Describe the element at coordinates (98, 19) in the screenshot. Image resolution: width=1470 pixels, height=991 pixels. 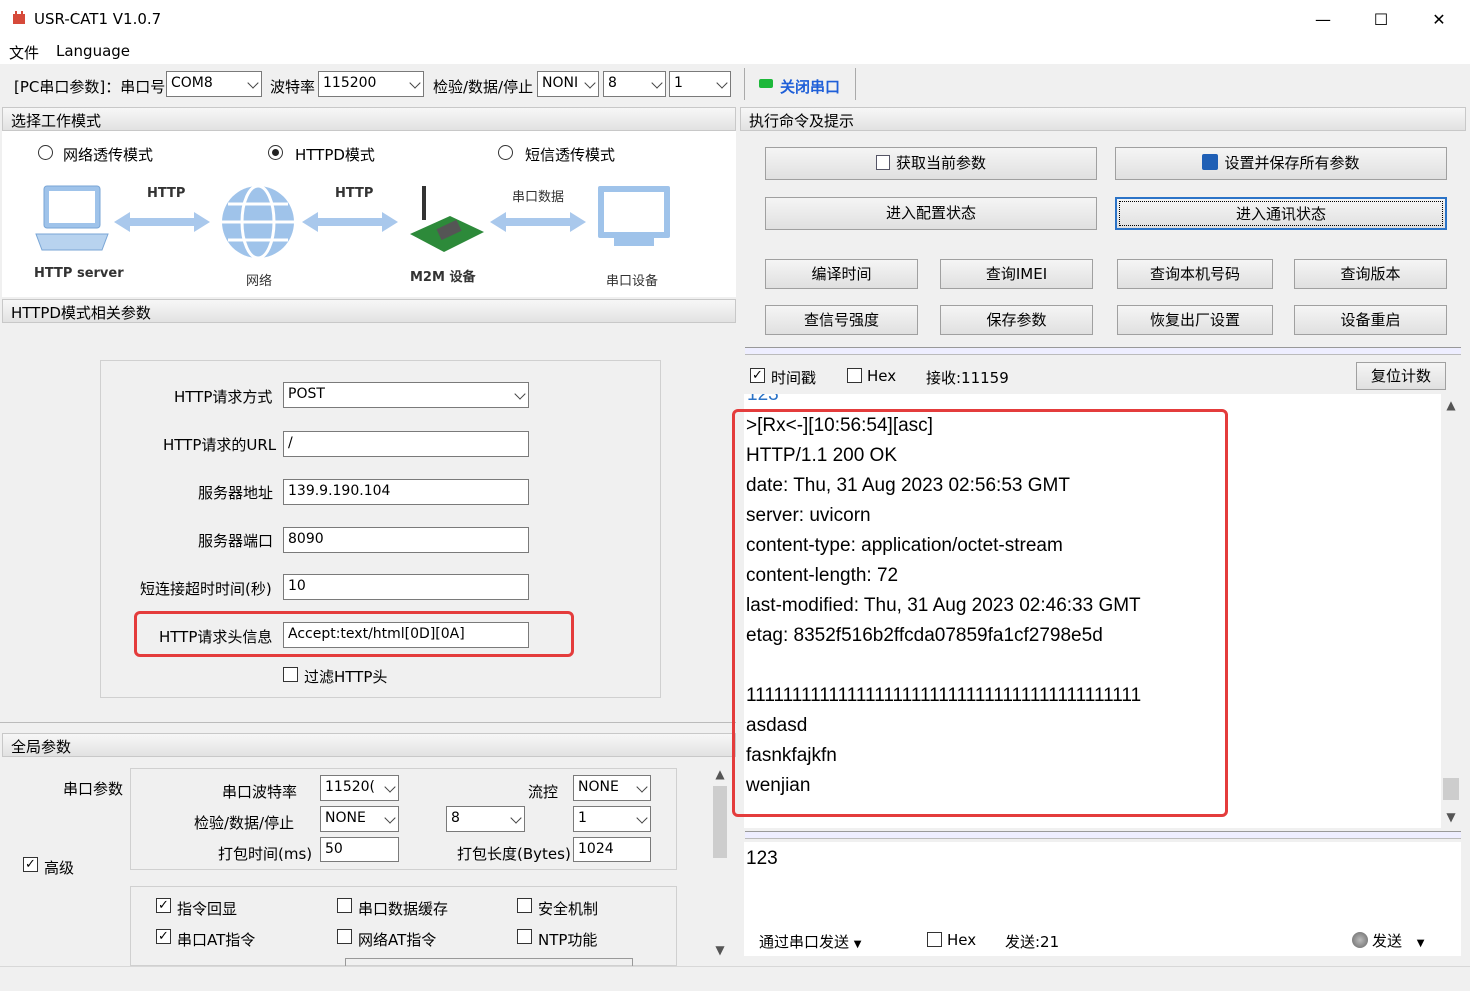
I see `window-title: USR-CAT1 V1.0.7` at that location.